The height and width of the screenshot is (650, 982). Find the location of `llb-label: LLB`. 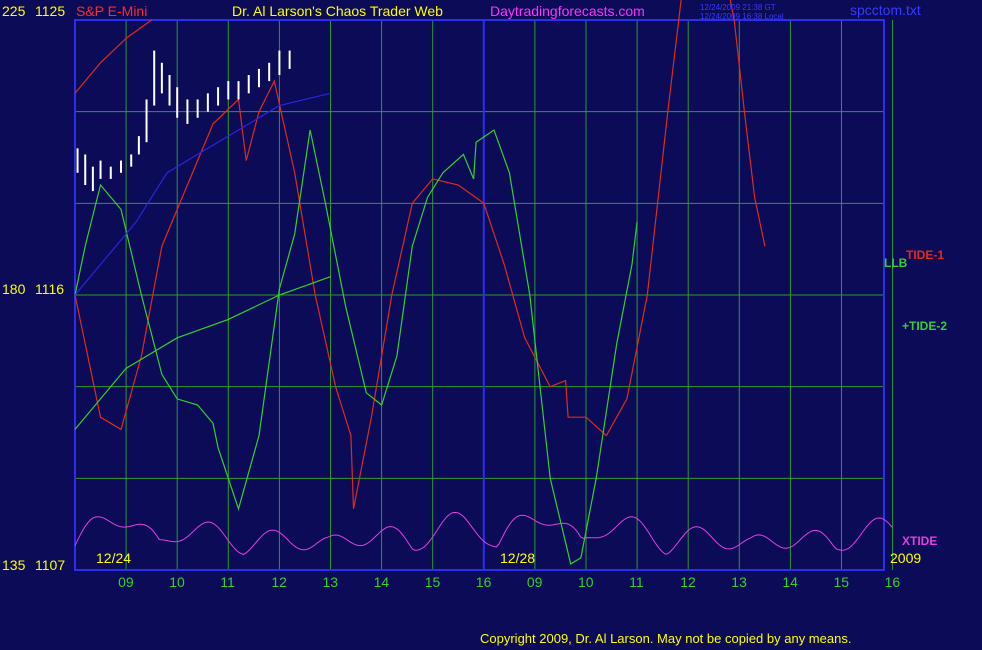

llb-label: LLB is located at coordinates (896, 263).